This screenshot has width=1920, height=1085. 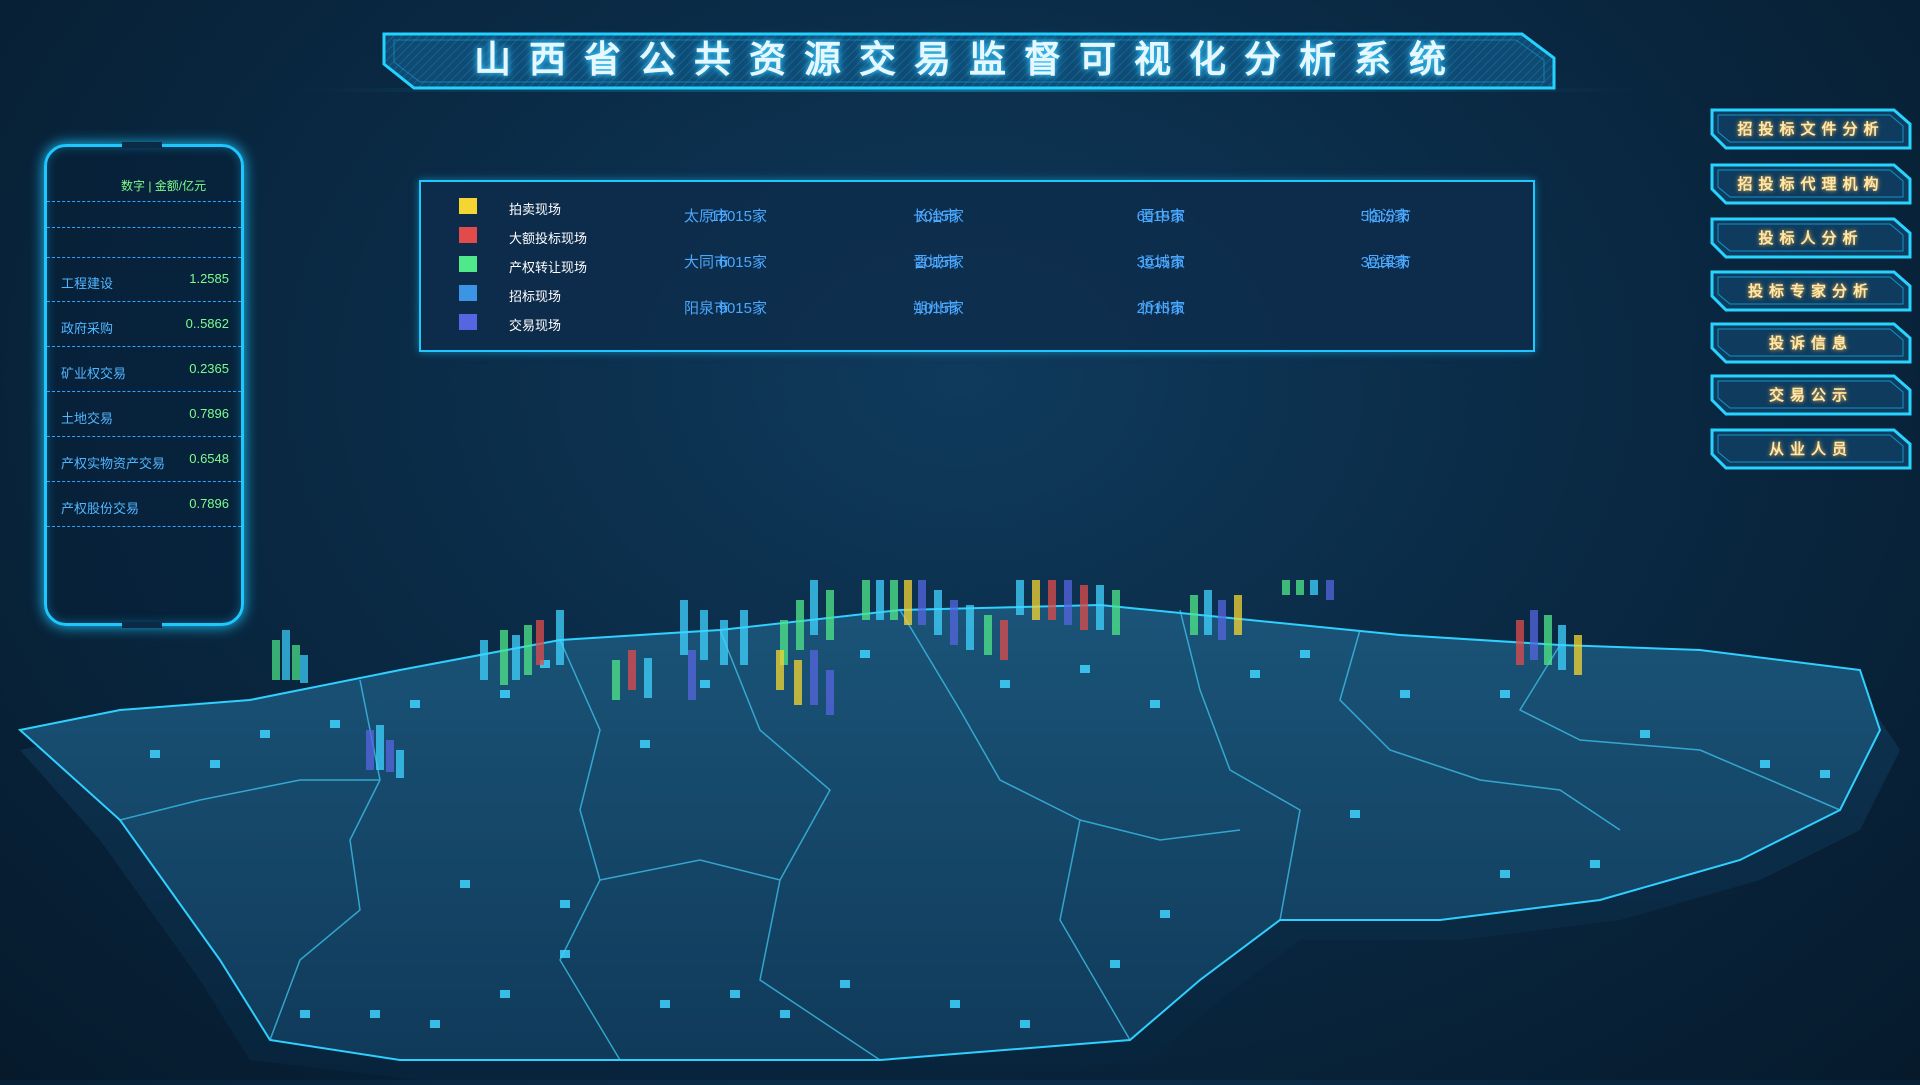 I want to click on row-label: 土地交易, so click(x=87, y=418).